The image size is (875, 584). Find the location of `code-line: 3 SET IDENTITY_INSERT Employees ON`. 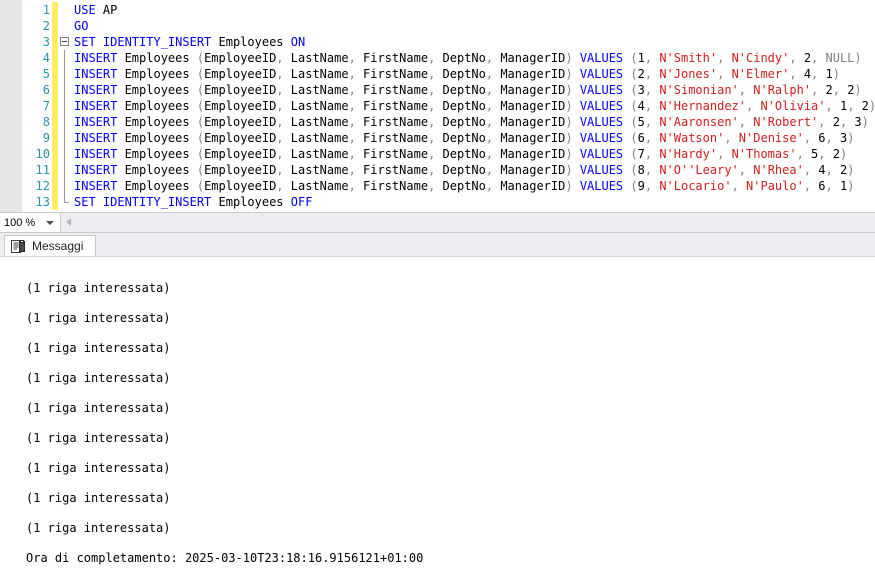

code-line: 3 SET IDENTITY_INSERT Employees ON is located at coordinates (437, 42).